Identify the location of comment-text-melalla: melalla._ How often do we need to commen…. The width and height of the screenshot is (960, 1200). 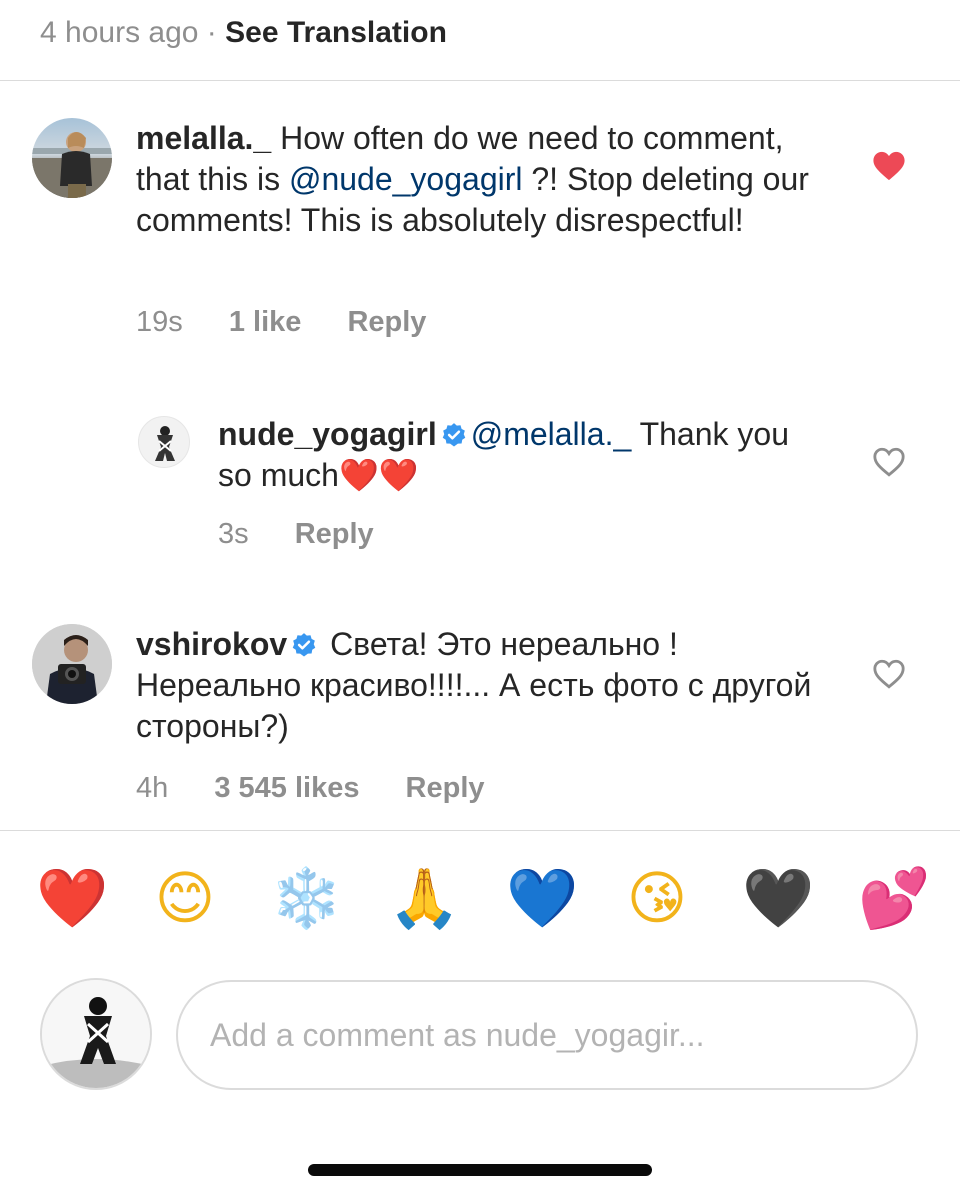
(486, 179).